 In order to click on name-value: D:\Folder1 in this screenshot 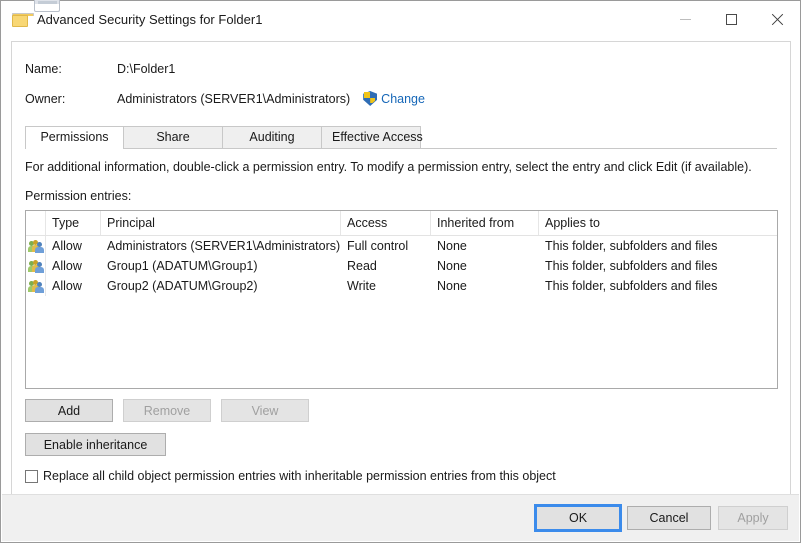, I will do `click(146, 69)`.